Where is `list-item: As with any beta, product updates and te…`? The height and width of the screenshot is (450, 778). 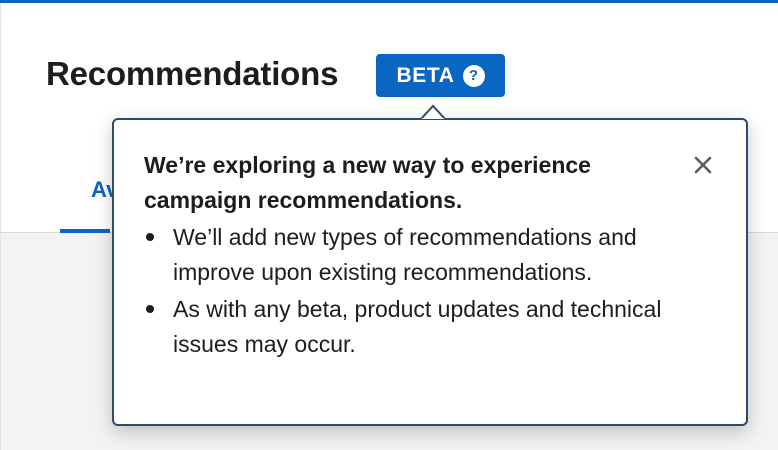
list-item: As with any beta, product updates and te… is located at coordinates (424, 327).